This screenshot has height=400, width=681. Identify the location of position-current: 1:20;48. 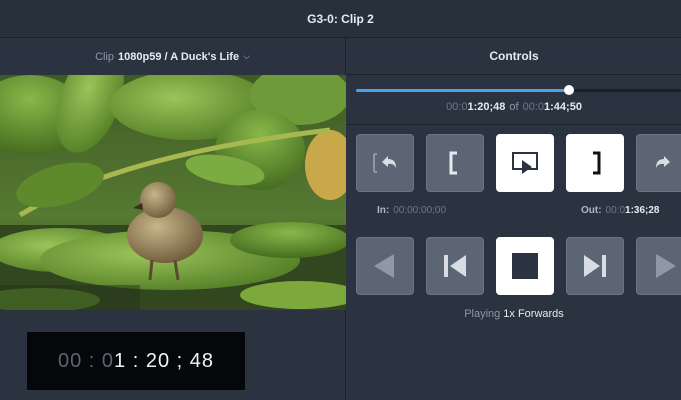
(486, 107).